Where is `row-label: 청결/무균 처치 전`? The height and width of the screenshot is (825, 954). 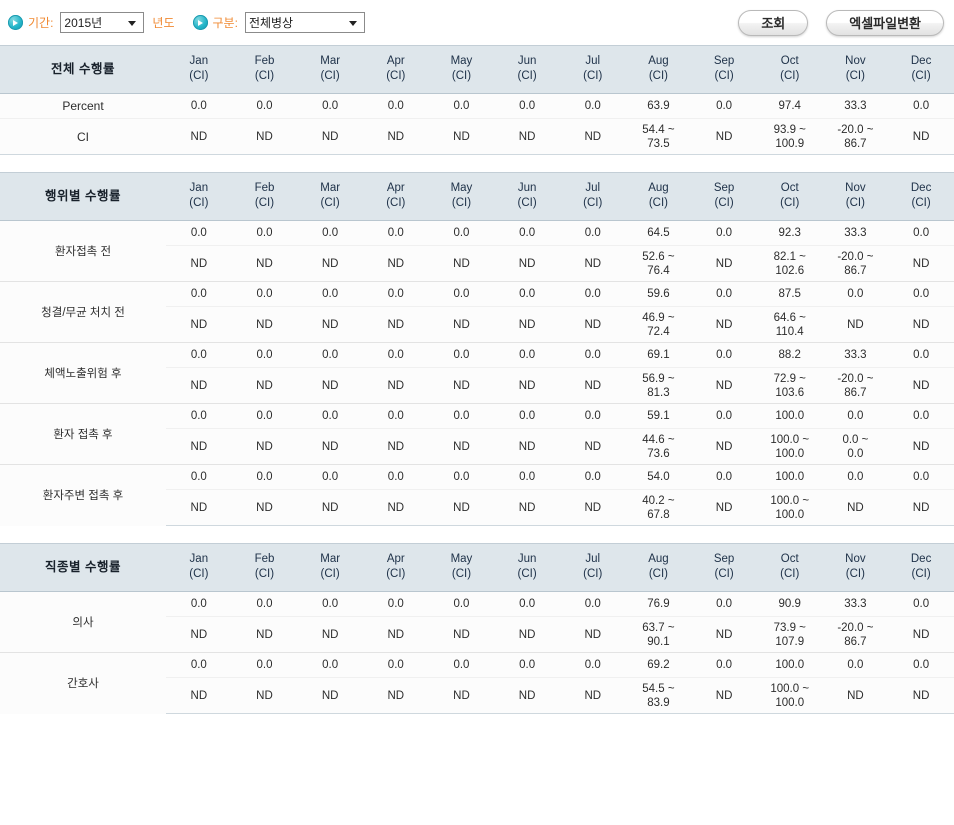 row-label: 청결/무균 처치 전 is located at coordinates (83, 312).